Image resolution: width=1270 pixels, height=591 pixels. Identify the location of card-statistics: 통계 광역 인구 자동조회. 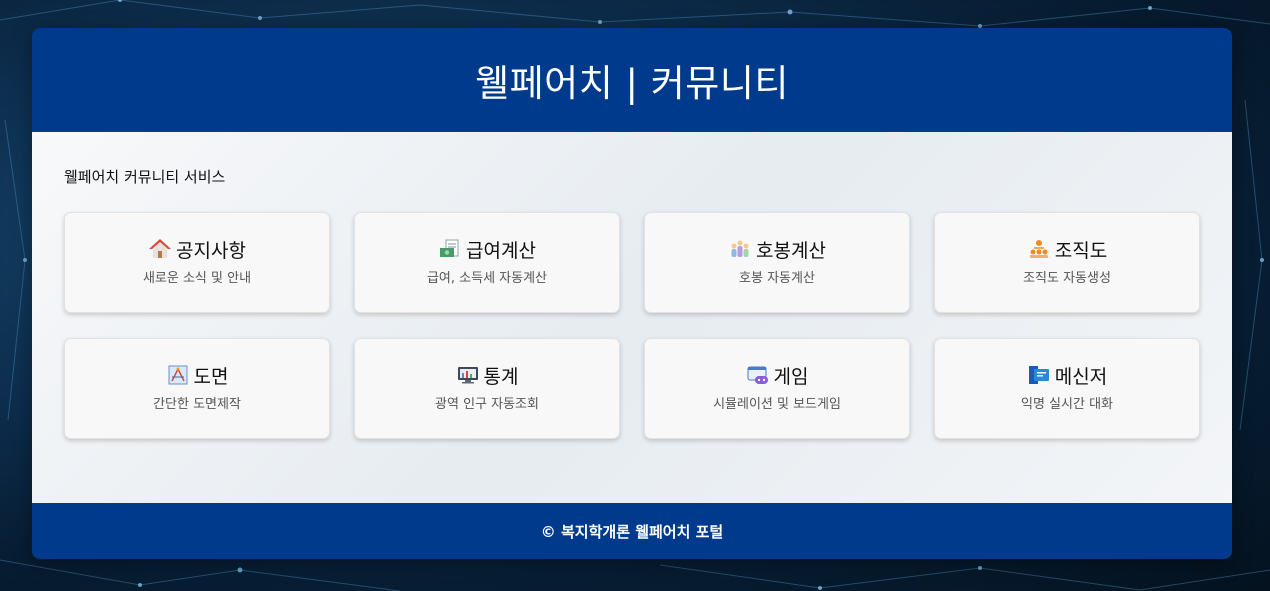
(487, 388).